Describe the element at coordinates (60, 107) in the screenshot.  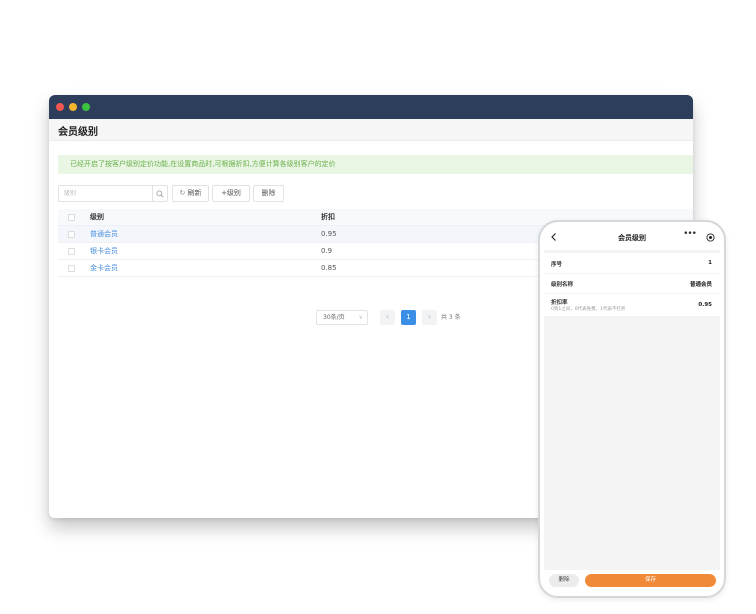
I see `close-window-button` at that location.